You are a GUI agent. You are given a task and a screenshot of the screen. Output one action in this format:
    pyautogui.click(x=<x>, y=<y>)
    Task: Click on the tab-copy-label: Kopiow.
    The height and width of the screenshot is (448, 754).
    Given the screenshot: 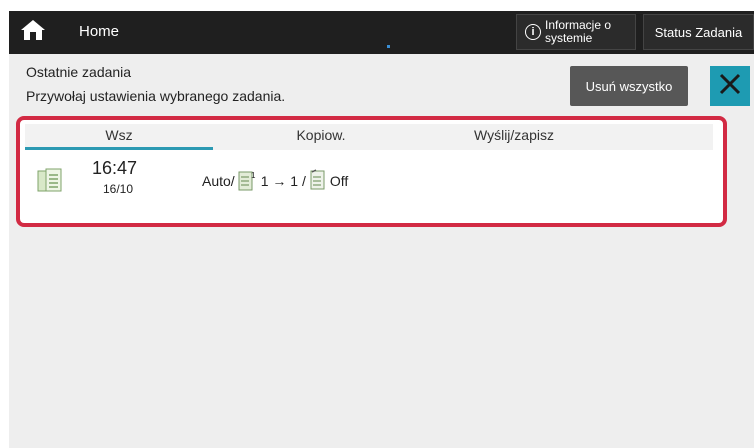 What is the action you would take?
    pyautogui.click(x=321, y=135)
    